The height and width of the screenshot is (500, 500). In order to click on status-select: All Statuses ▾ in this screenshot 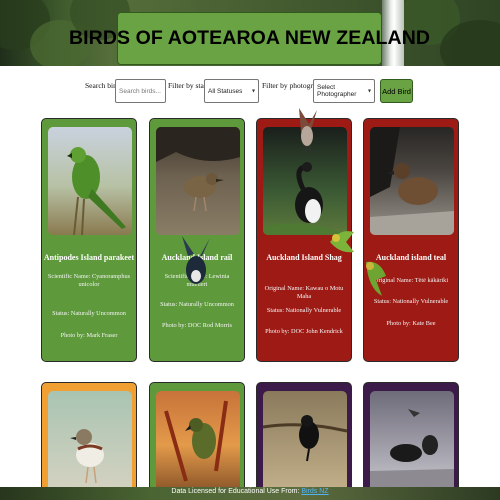, I will do `click(231, 91)`.